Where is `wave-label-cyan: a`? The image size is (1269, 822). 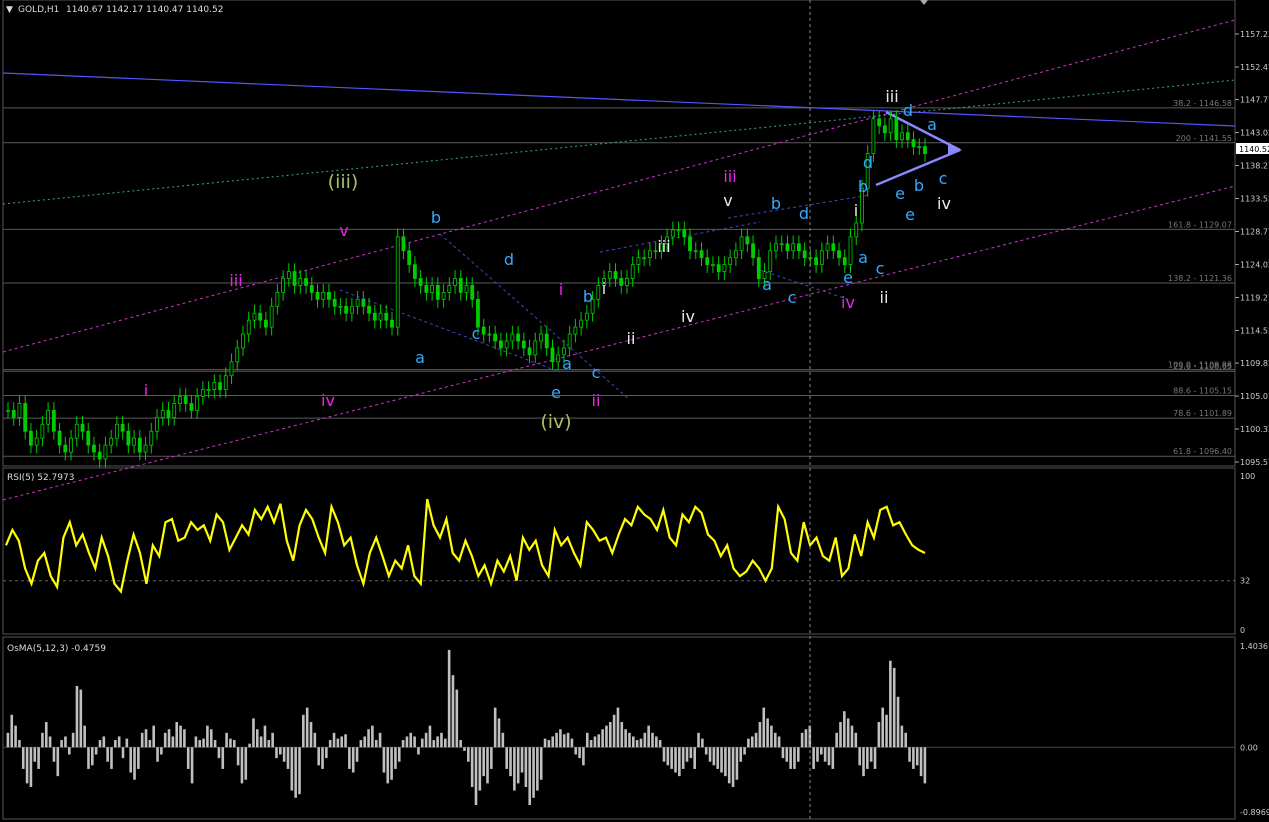
wave-label-cyan: a is located at coordinates (420, 357).